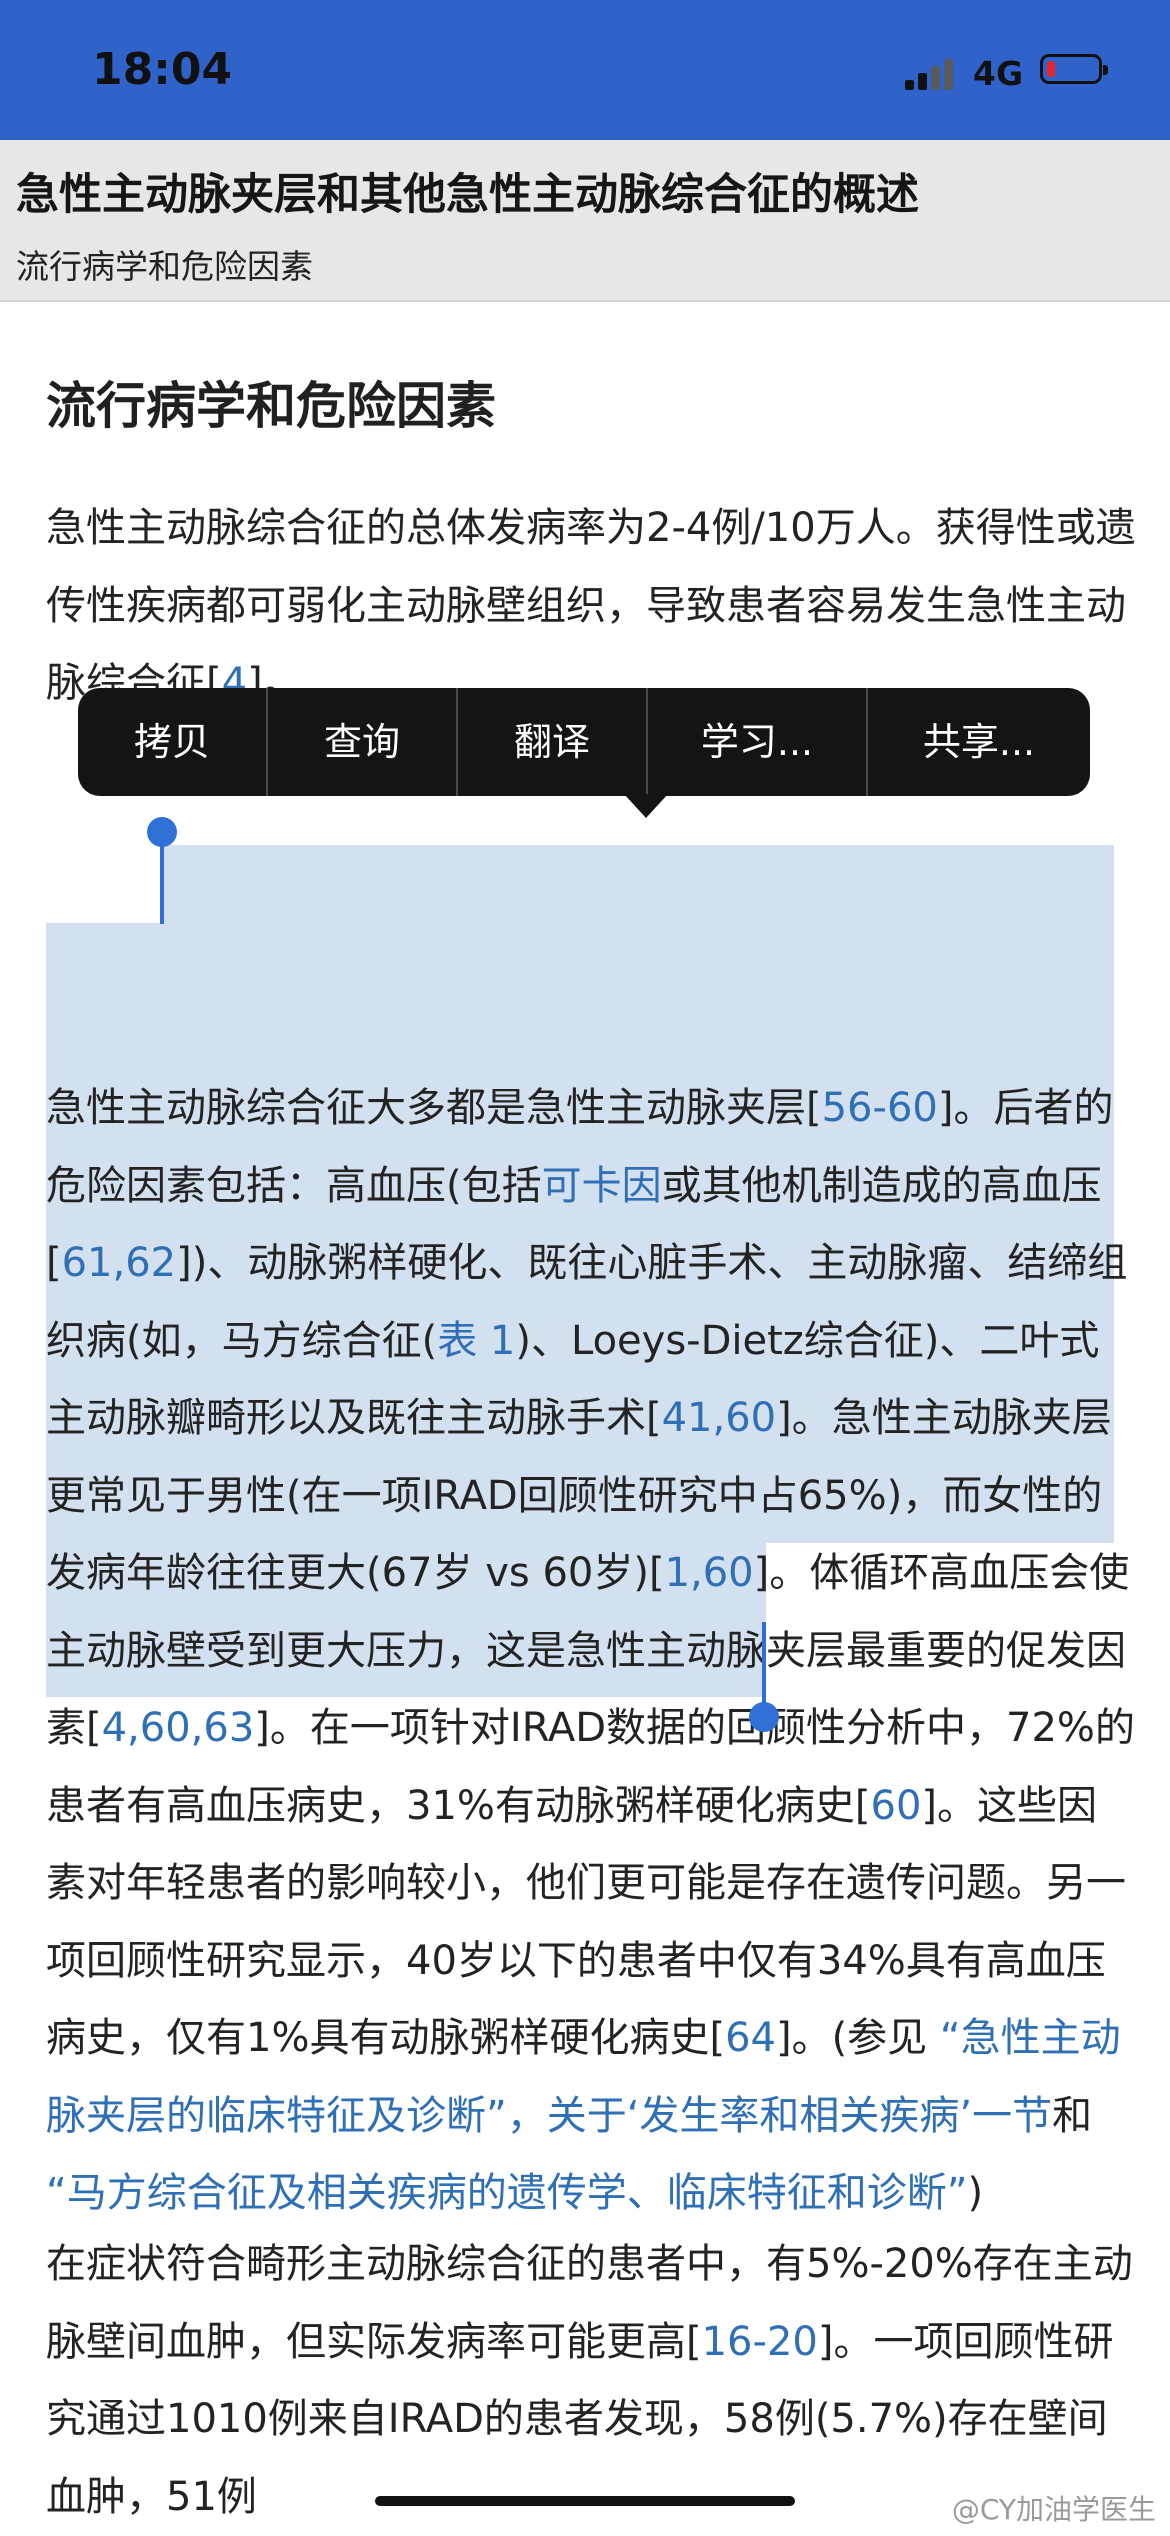 This screenshot has width=1170, height=2536. I want to click on reference-link: 1,60, so click(709, 1573).